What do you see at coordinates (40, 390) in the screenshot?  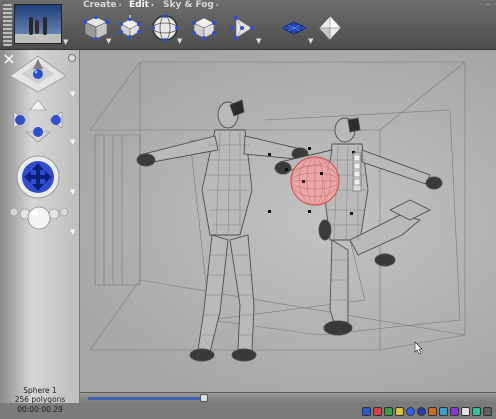 I see `object-name: Sphere 1` at bounding box center [40, 390].